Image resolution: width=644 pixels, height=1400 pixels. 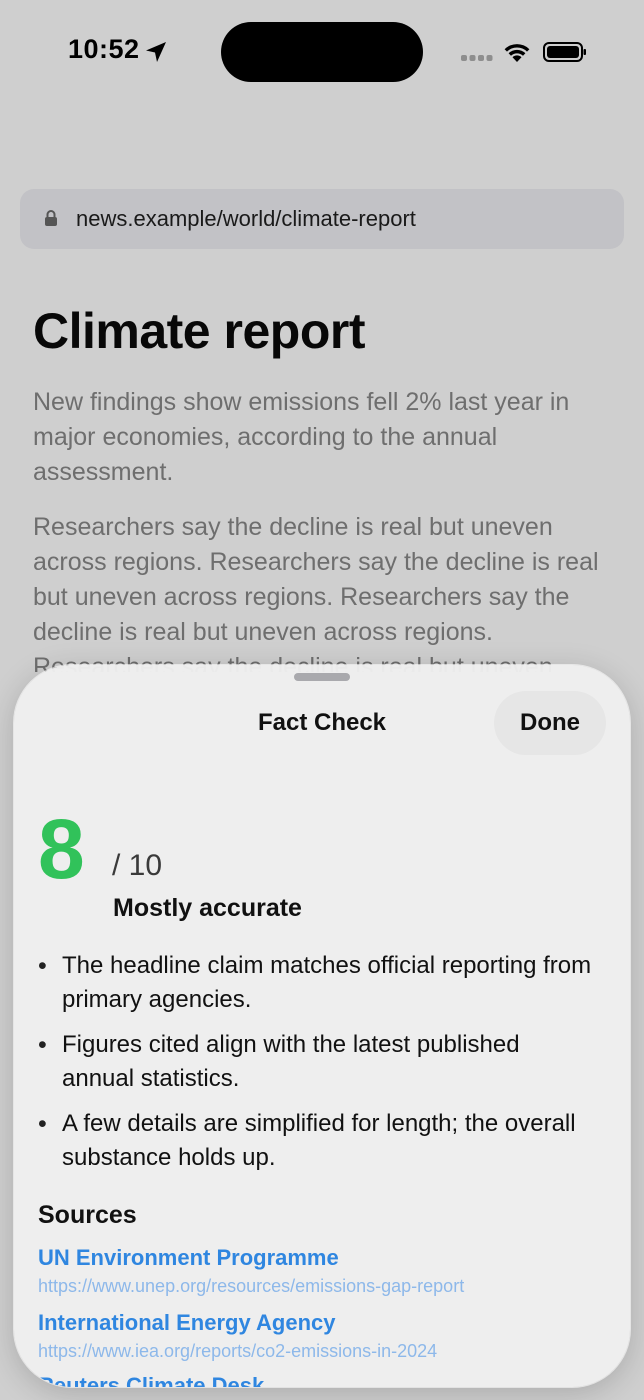 What do you see at coordinates (87, 1215) in the screenshot?
I see `sources-heading: Sources` at bounding box center [87, 1215].